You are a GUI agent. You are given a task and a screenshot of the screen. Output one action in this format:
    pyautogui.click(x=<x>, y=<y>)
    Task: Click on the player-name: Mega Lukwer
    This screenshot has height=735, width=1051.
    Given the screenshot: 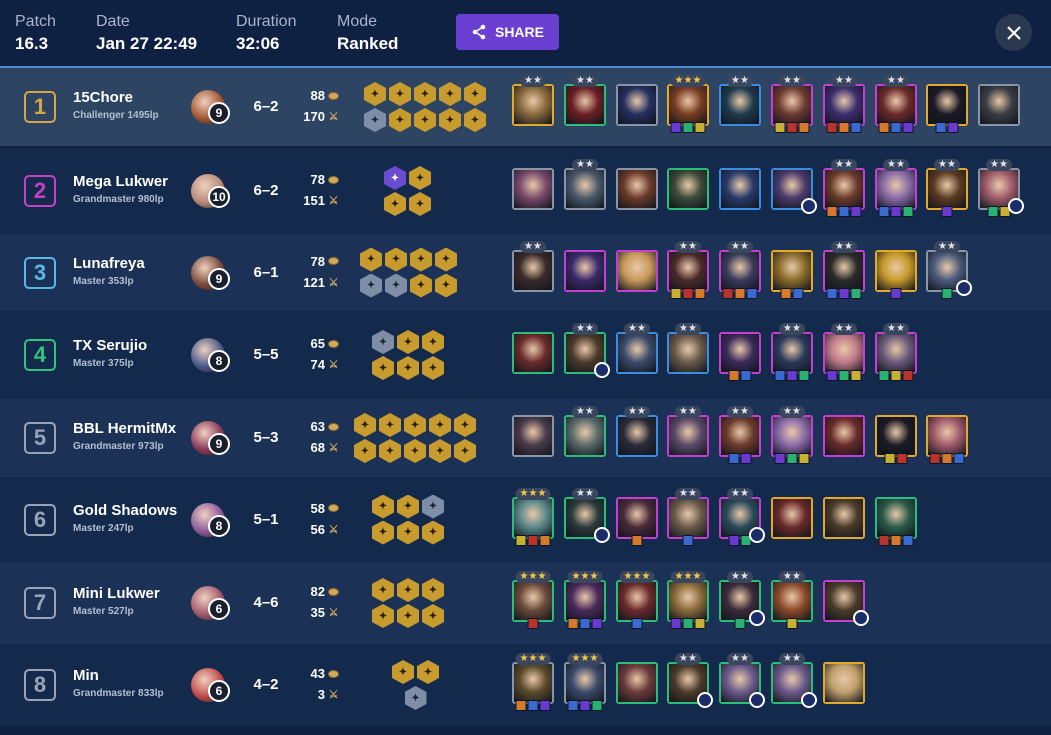 What is the action you would take?
    pyautogui.click(x=120, y=181)
    